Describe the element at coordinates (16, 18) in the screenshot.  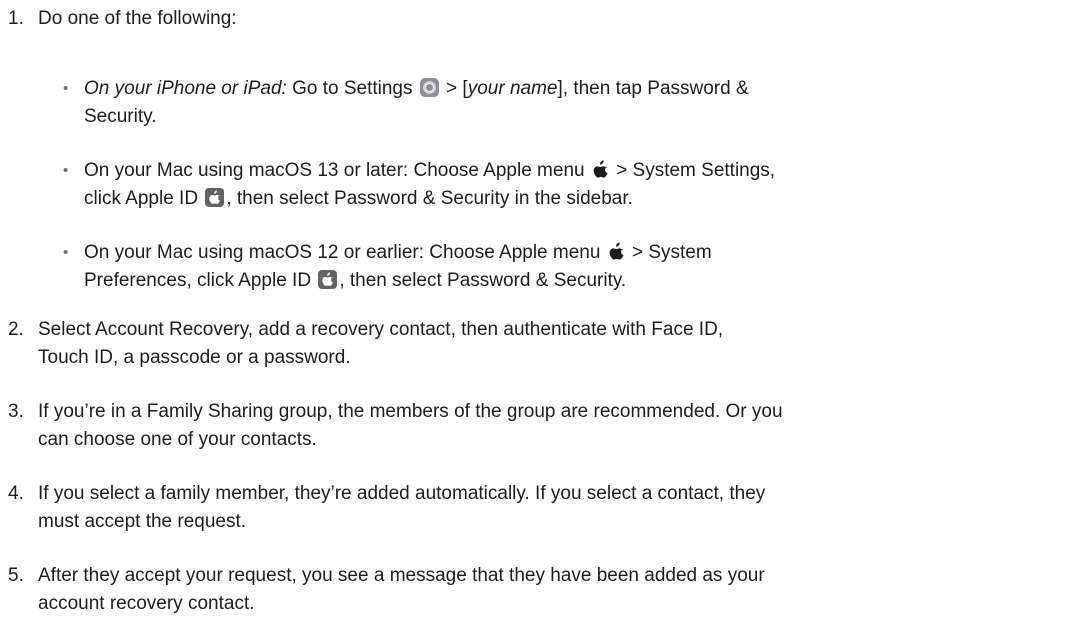
I see `step-number: 1.` at that location.